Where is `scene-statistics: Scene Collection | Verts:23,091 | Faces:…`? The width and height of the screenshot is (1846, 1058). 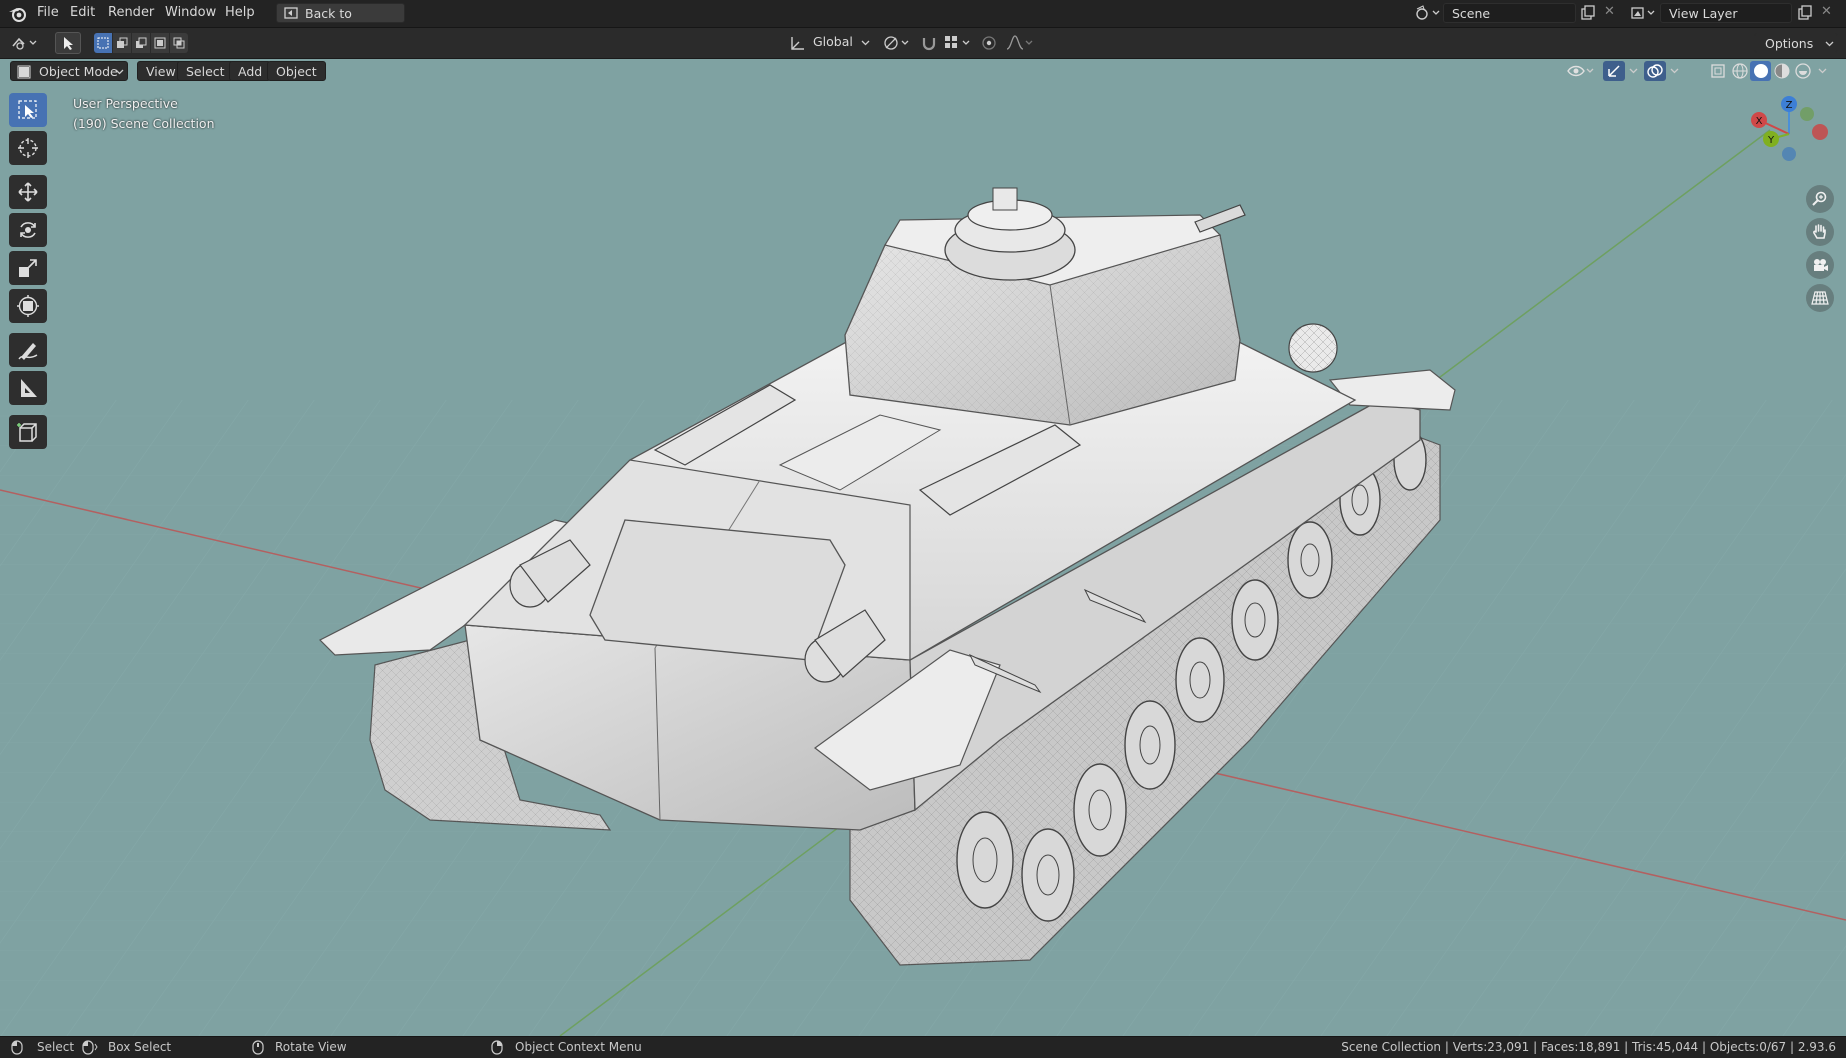 scene-statistics: Scene Collection | Verts:23,091 | Faces:… is located at coordinates (1588, 1047).